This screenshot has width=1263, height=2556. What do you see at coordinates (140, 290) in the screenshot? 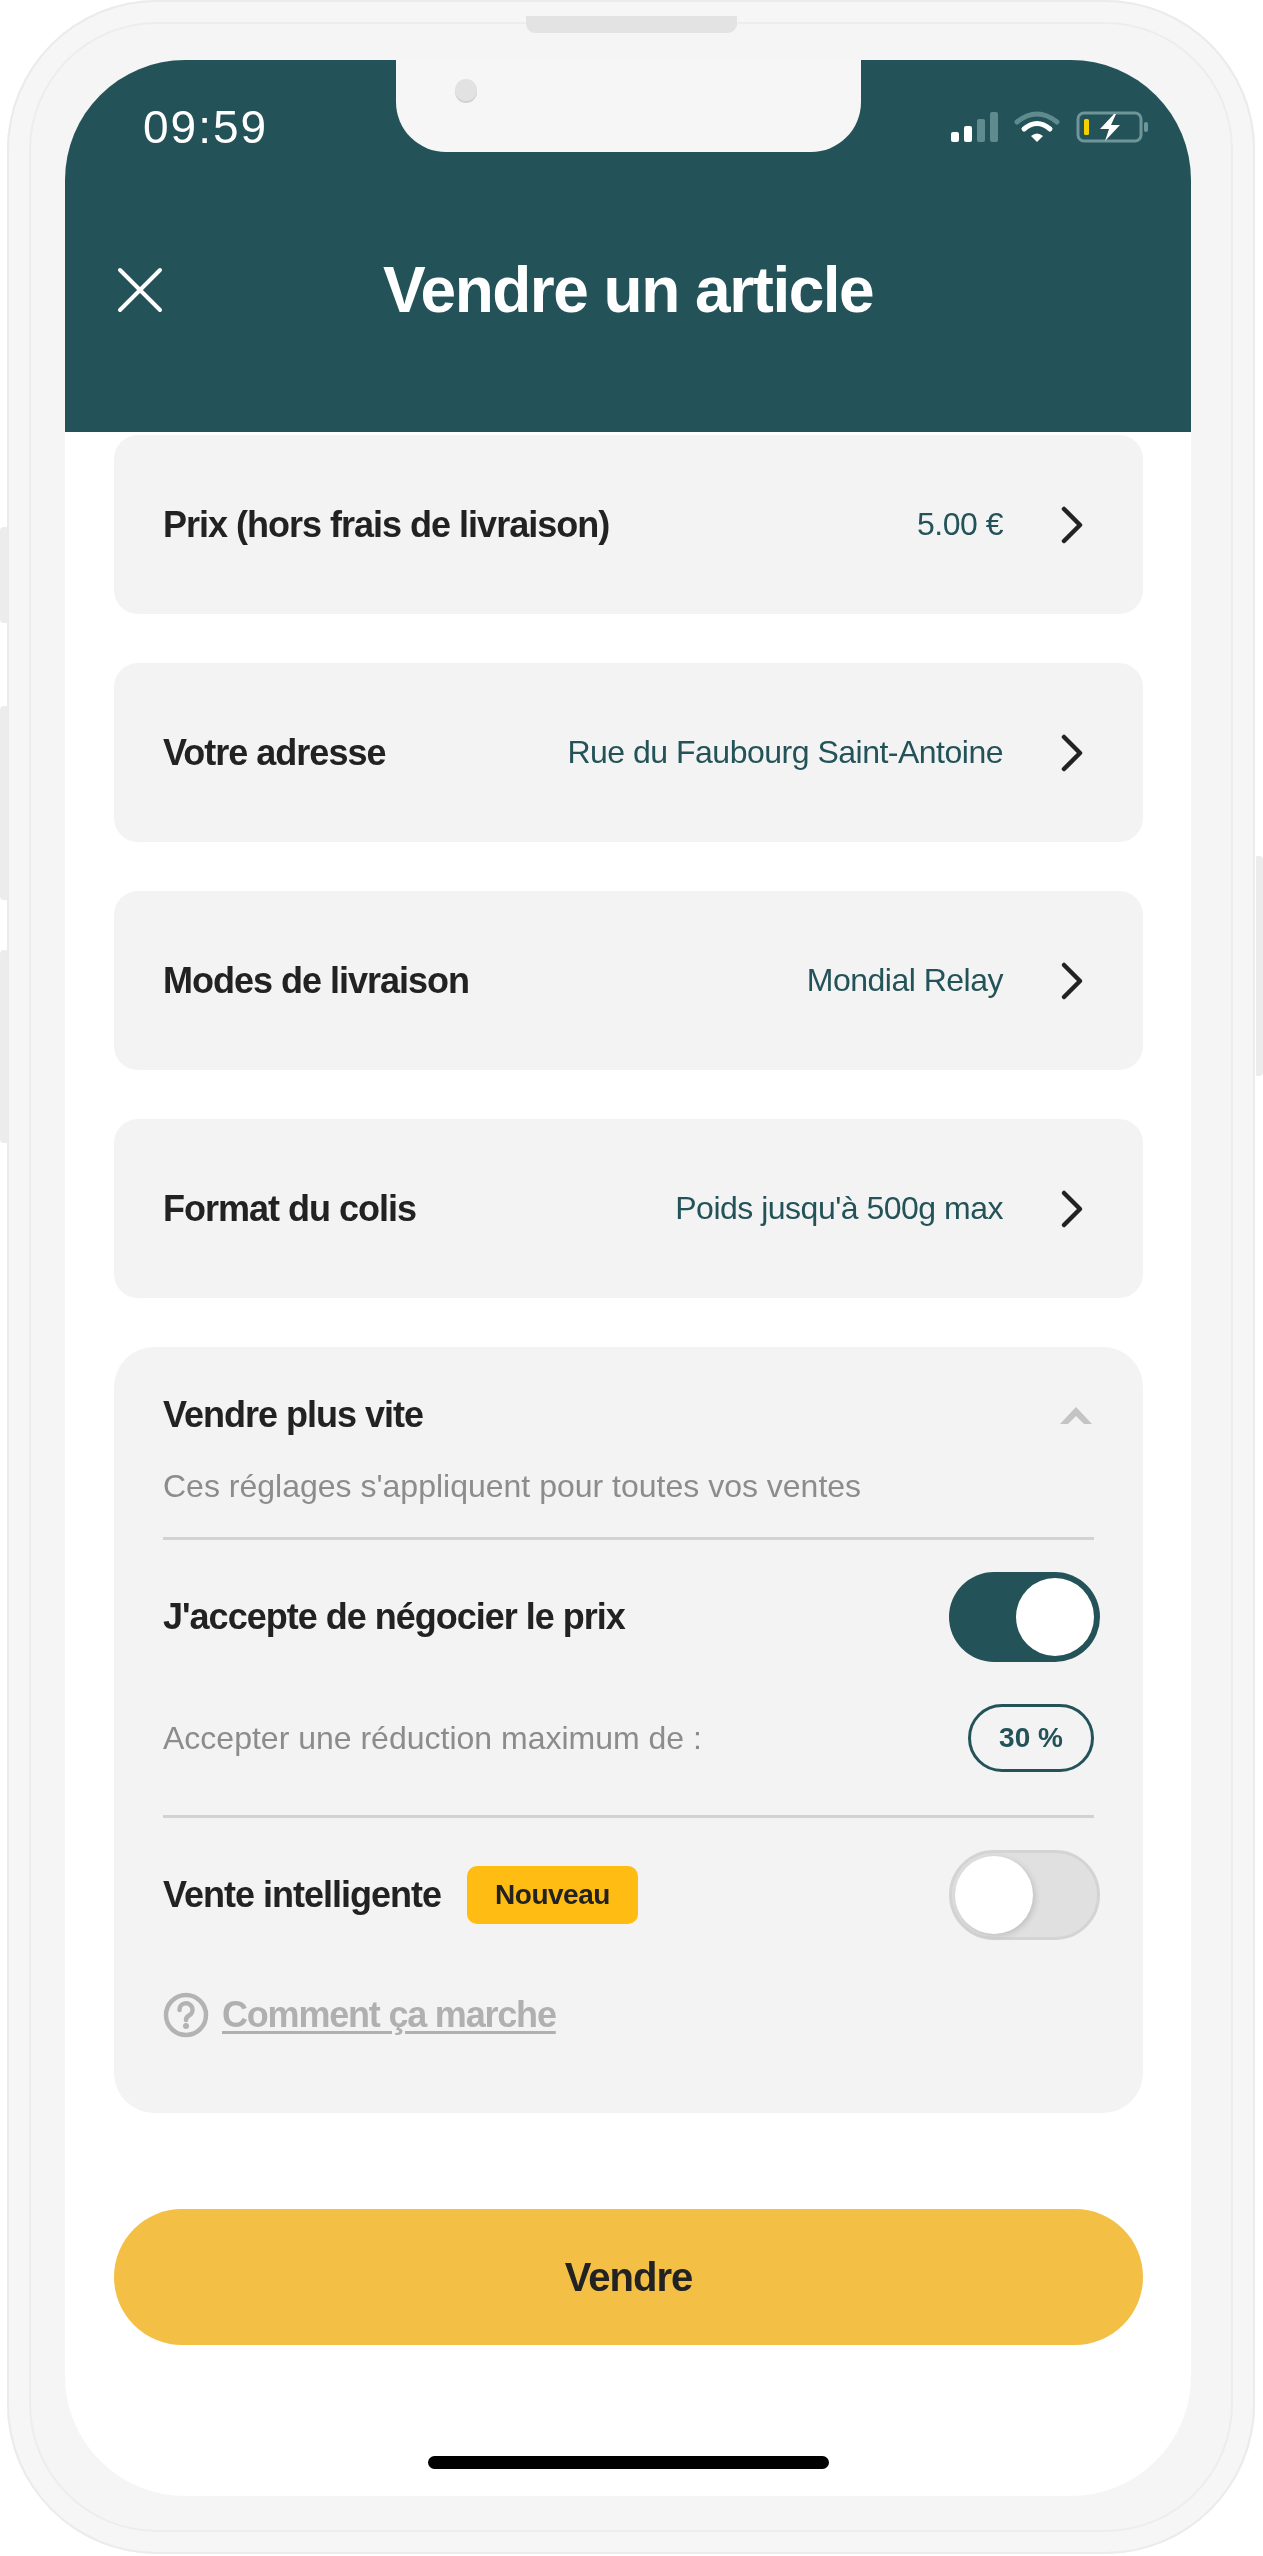
I see `close-icon` at bounding box center [140, 290].